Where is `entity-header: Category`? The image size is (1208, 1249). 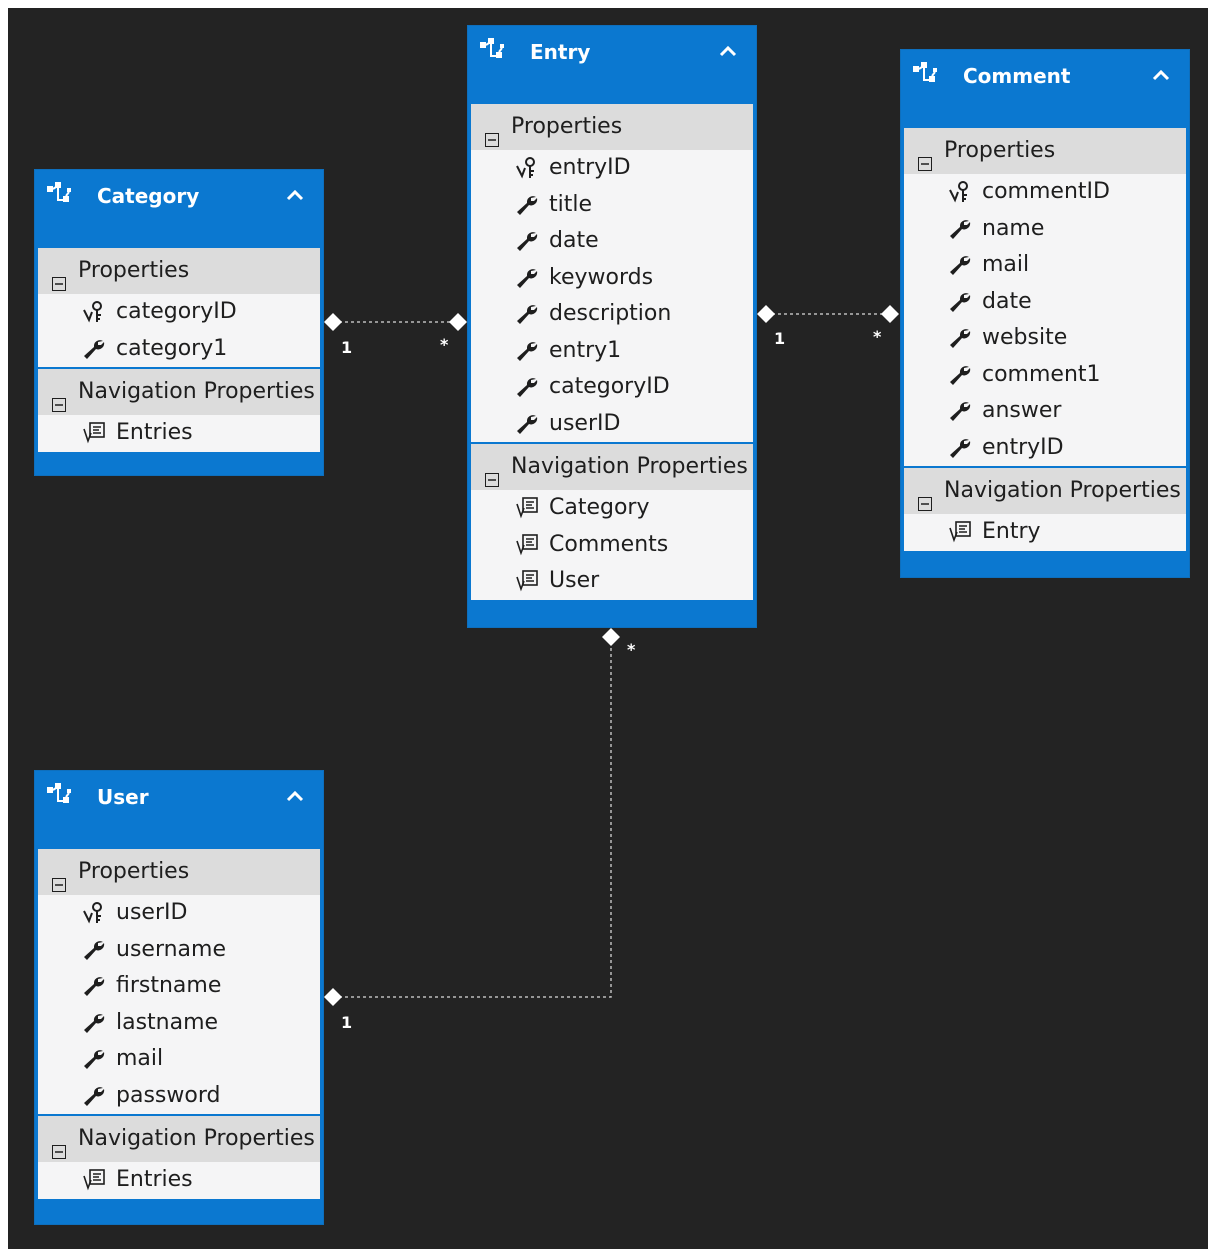 entity-header: Category is located at coordinates (179, 209).